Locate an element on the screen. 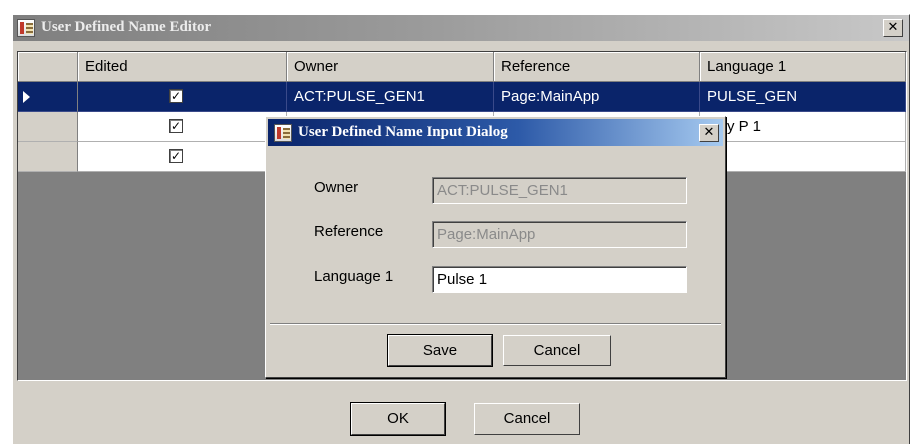  language-1-cell: play P 1 is located at coordinates (803, 127).